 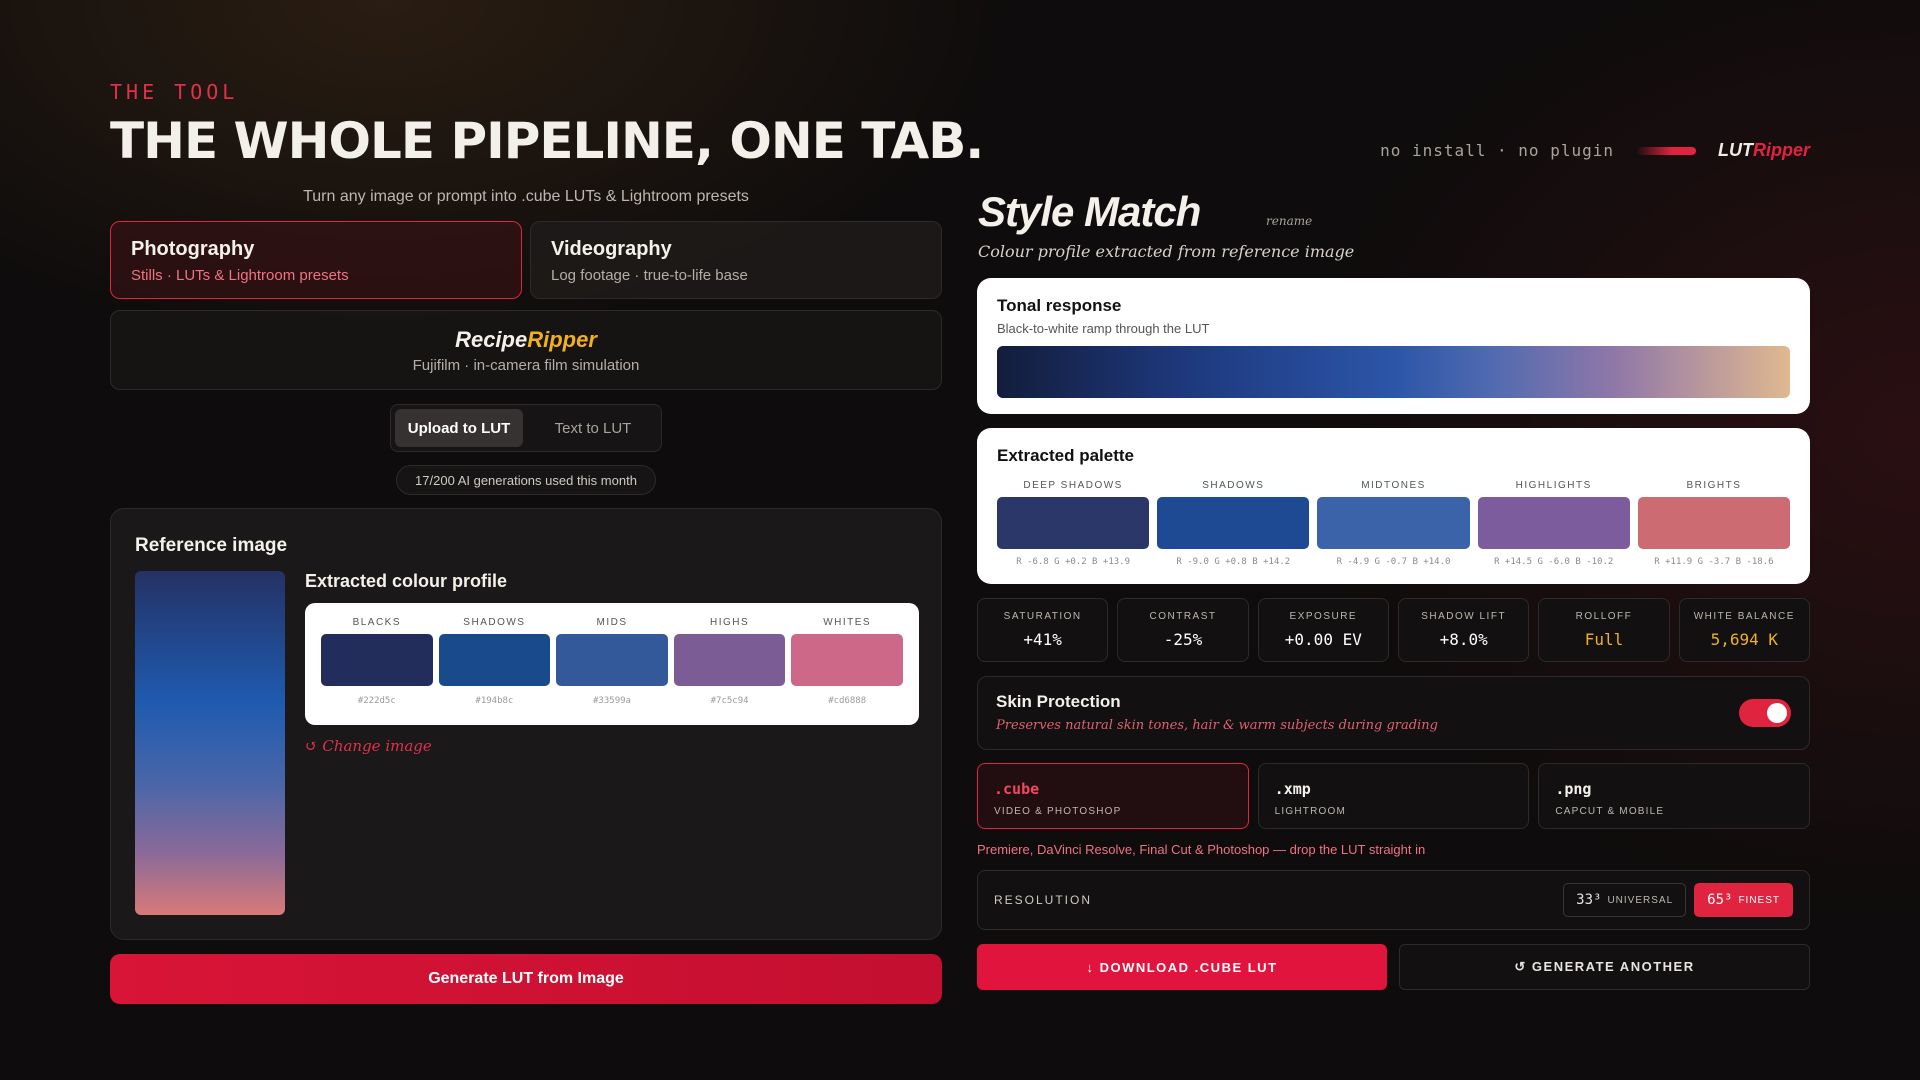 I want to click on stat-label: WHITE BALANCE, so click(x=1744, y=616).